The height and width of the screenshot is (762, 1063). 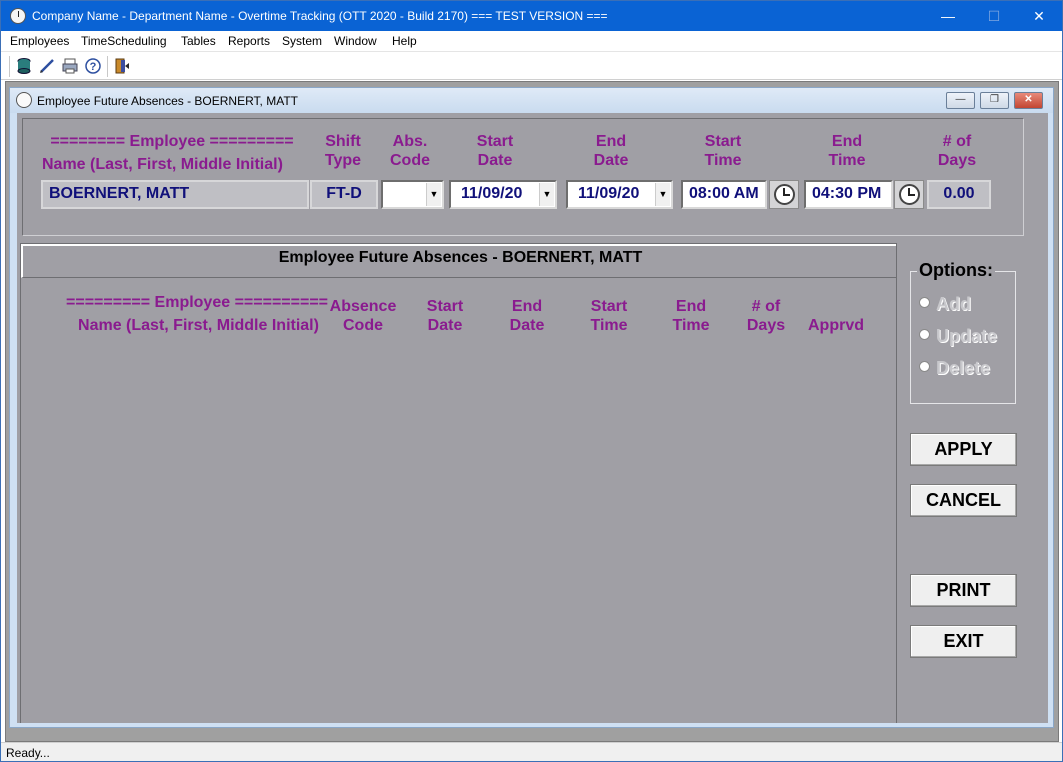 I want to click on menu-tables: Tables, so click(x=198, y=41).